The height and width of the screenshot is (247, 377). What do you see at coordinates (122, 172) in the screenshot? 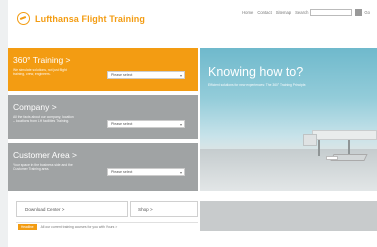
I see `customer-select-value: Please select` at bounding box center [122, 172].